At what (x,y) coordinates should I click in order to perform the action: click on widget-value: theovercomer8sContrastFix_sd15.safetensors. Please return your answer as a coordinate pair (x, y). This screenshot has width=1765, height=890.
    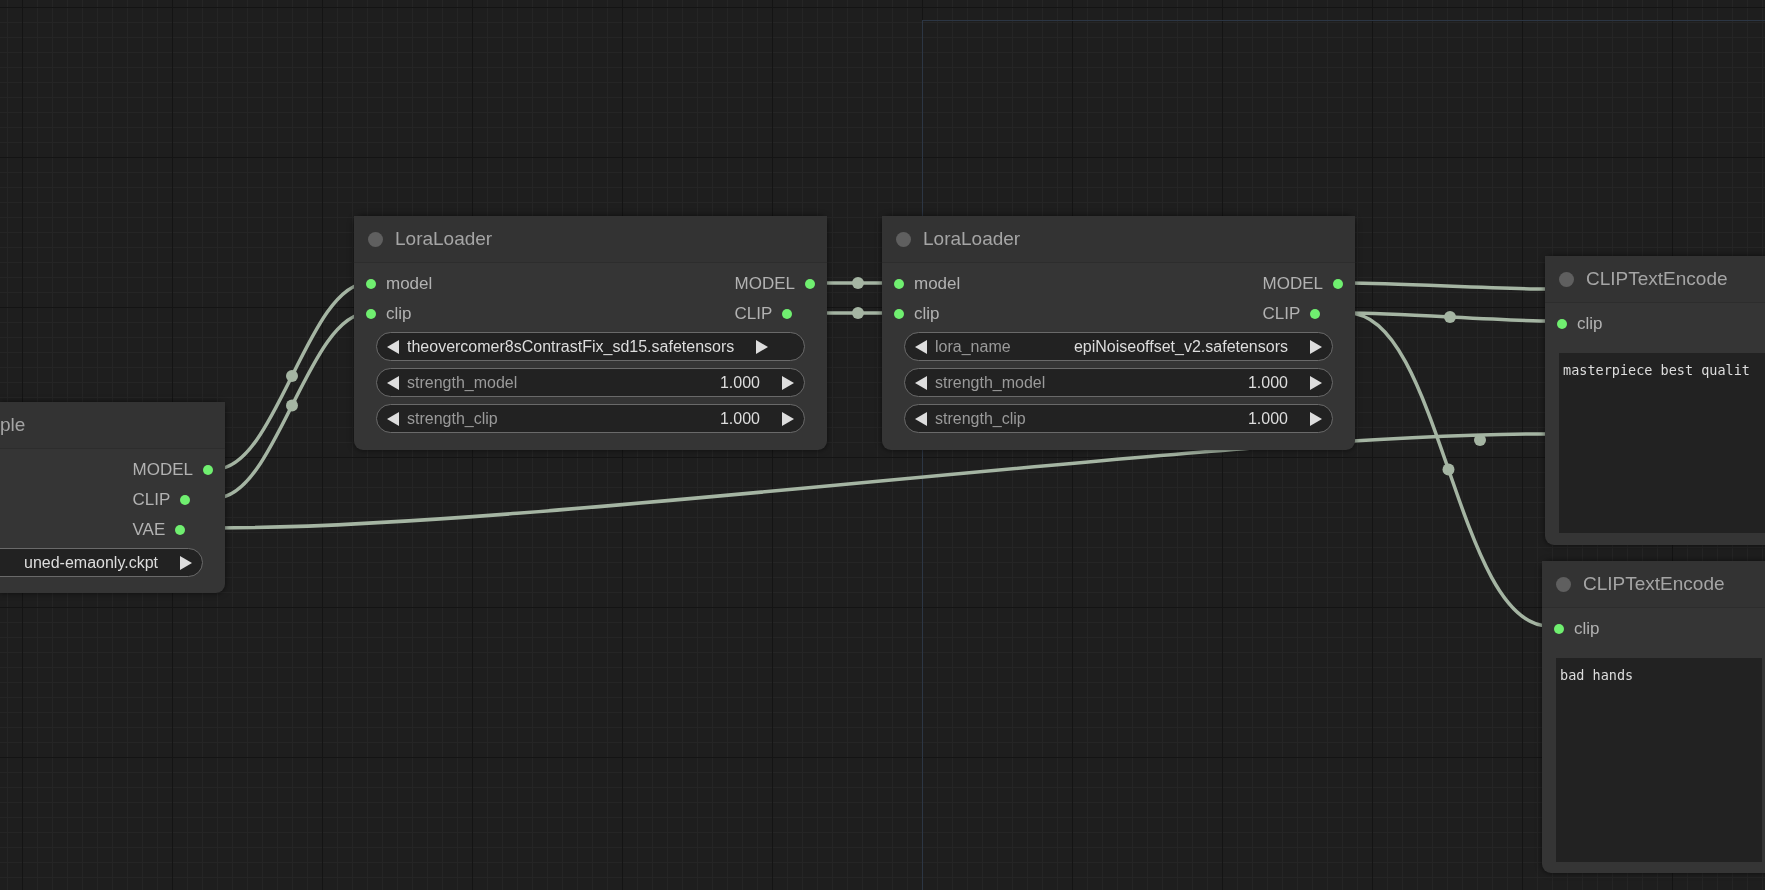
    Looking at the image, I should click on (571, 346).